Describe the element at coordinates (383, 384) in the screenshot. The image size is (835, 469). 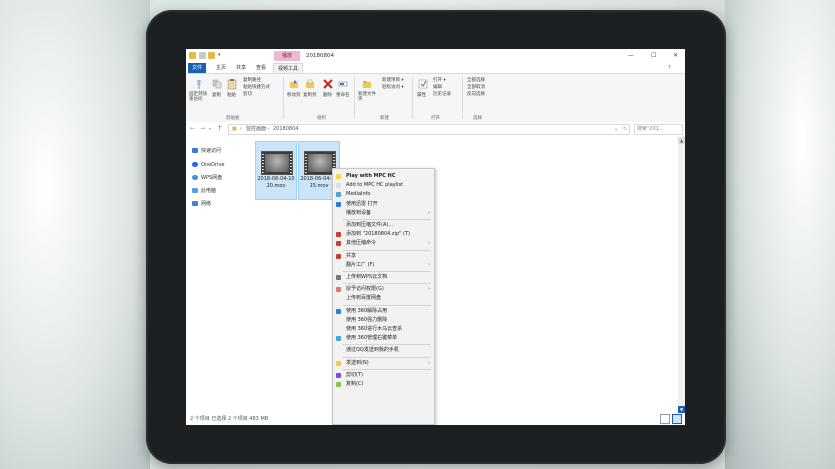
I see `context-menu-item: 复制(C)` at that location.